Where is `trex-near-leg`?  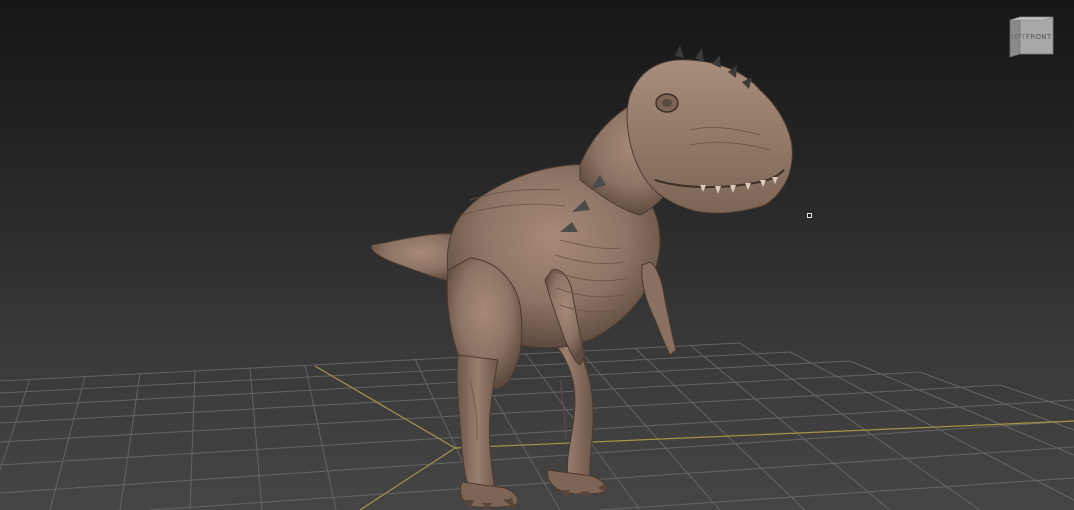 trex-near-leg is located at coordinates (477, 422).